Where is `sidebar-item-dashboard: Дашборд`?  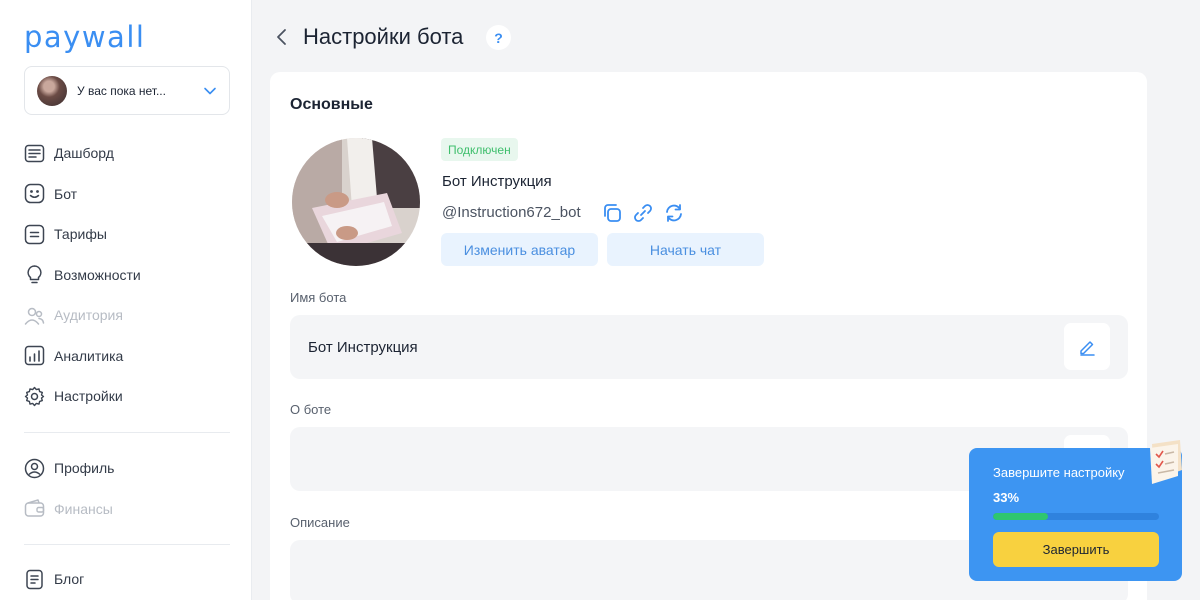 sidebar-item-dashboard: Дашборд is located at coordinates (127, 153).